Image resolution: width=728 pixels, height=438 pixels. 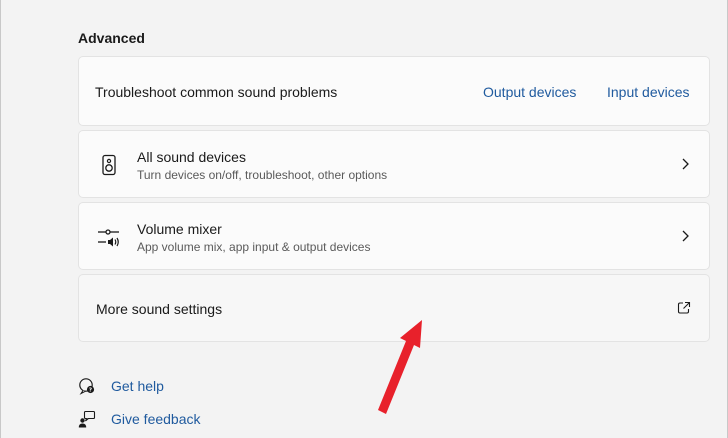 What do you see at coordinates (156, 419) in the screenshot?
I see `give-feedback-label: Give feedback` at bounding box center [156, 419].